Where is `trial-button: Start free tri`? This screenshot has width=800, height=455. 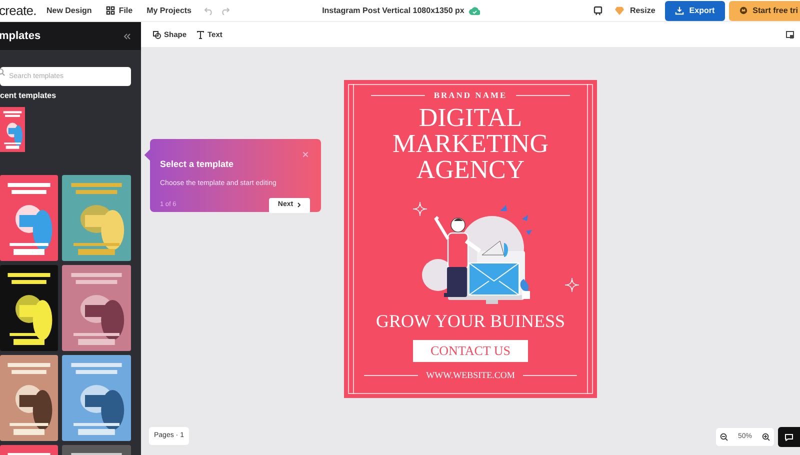 trial-button: Start free tri is located at coordinates (764, 10).